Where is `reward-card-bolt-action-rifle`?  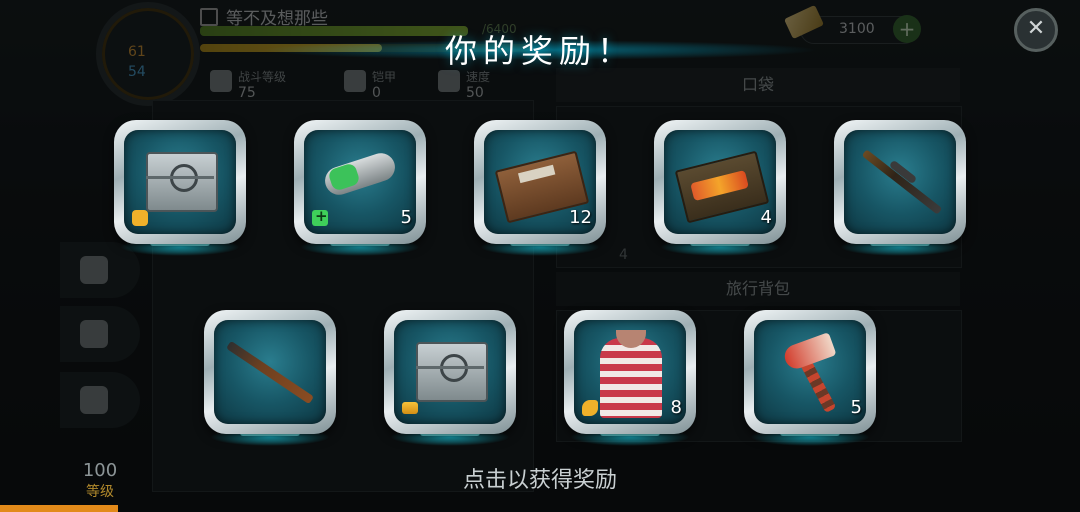 reward-card-bolt-action-rifle is located at coordinates (270, 378).